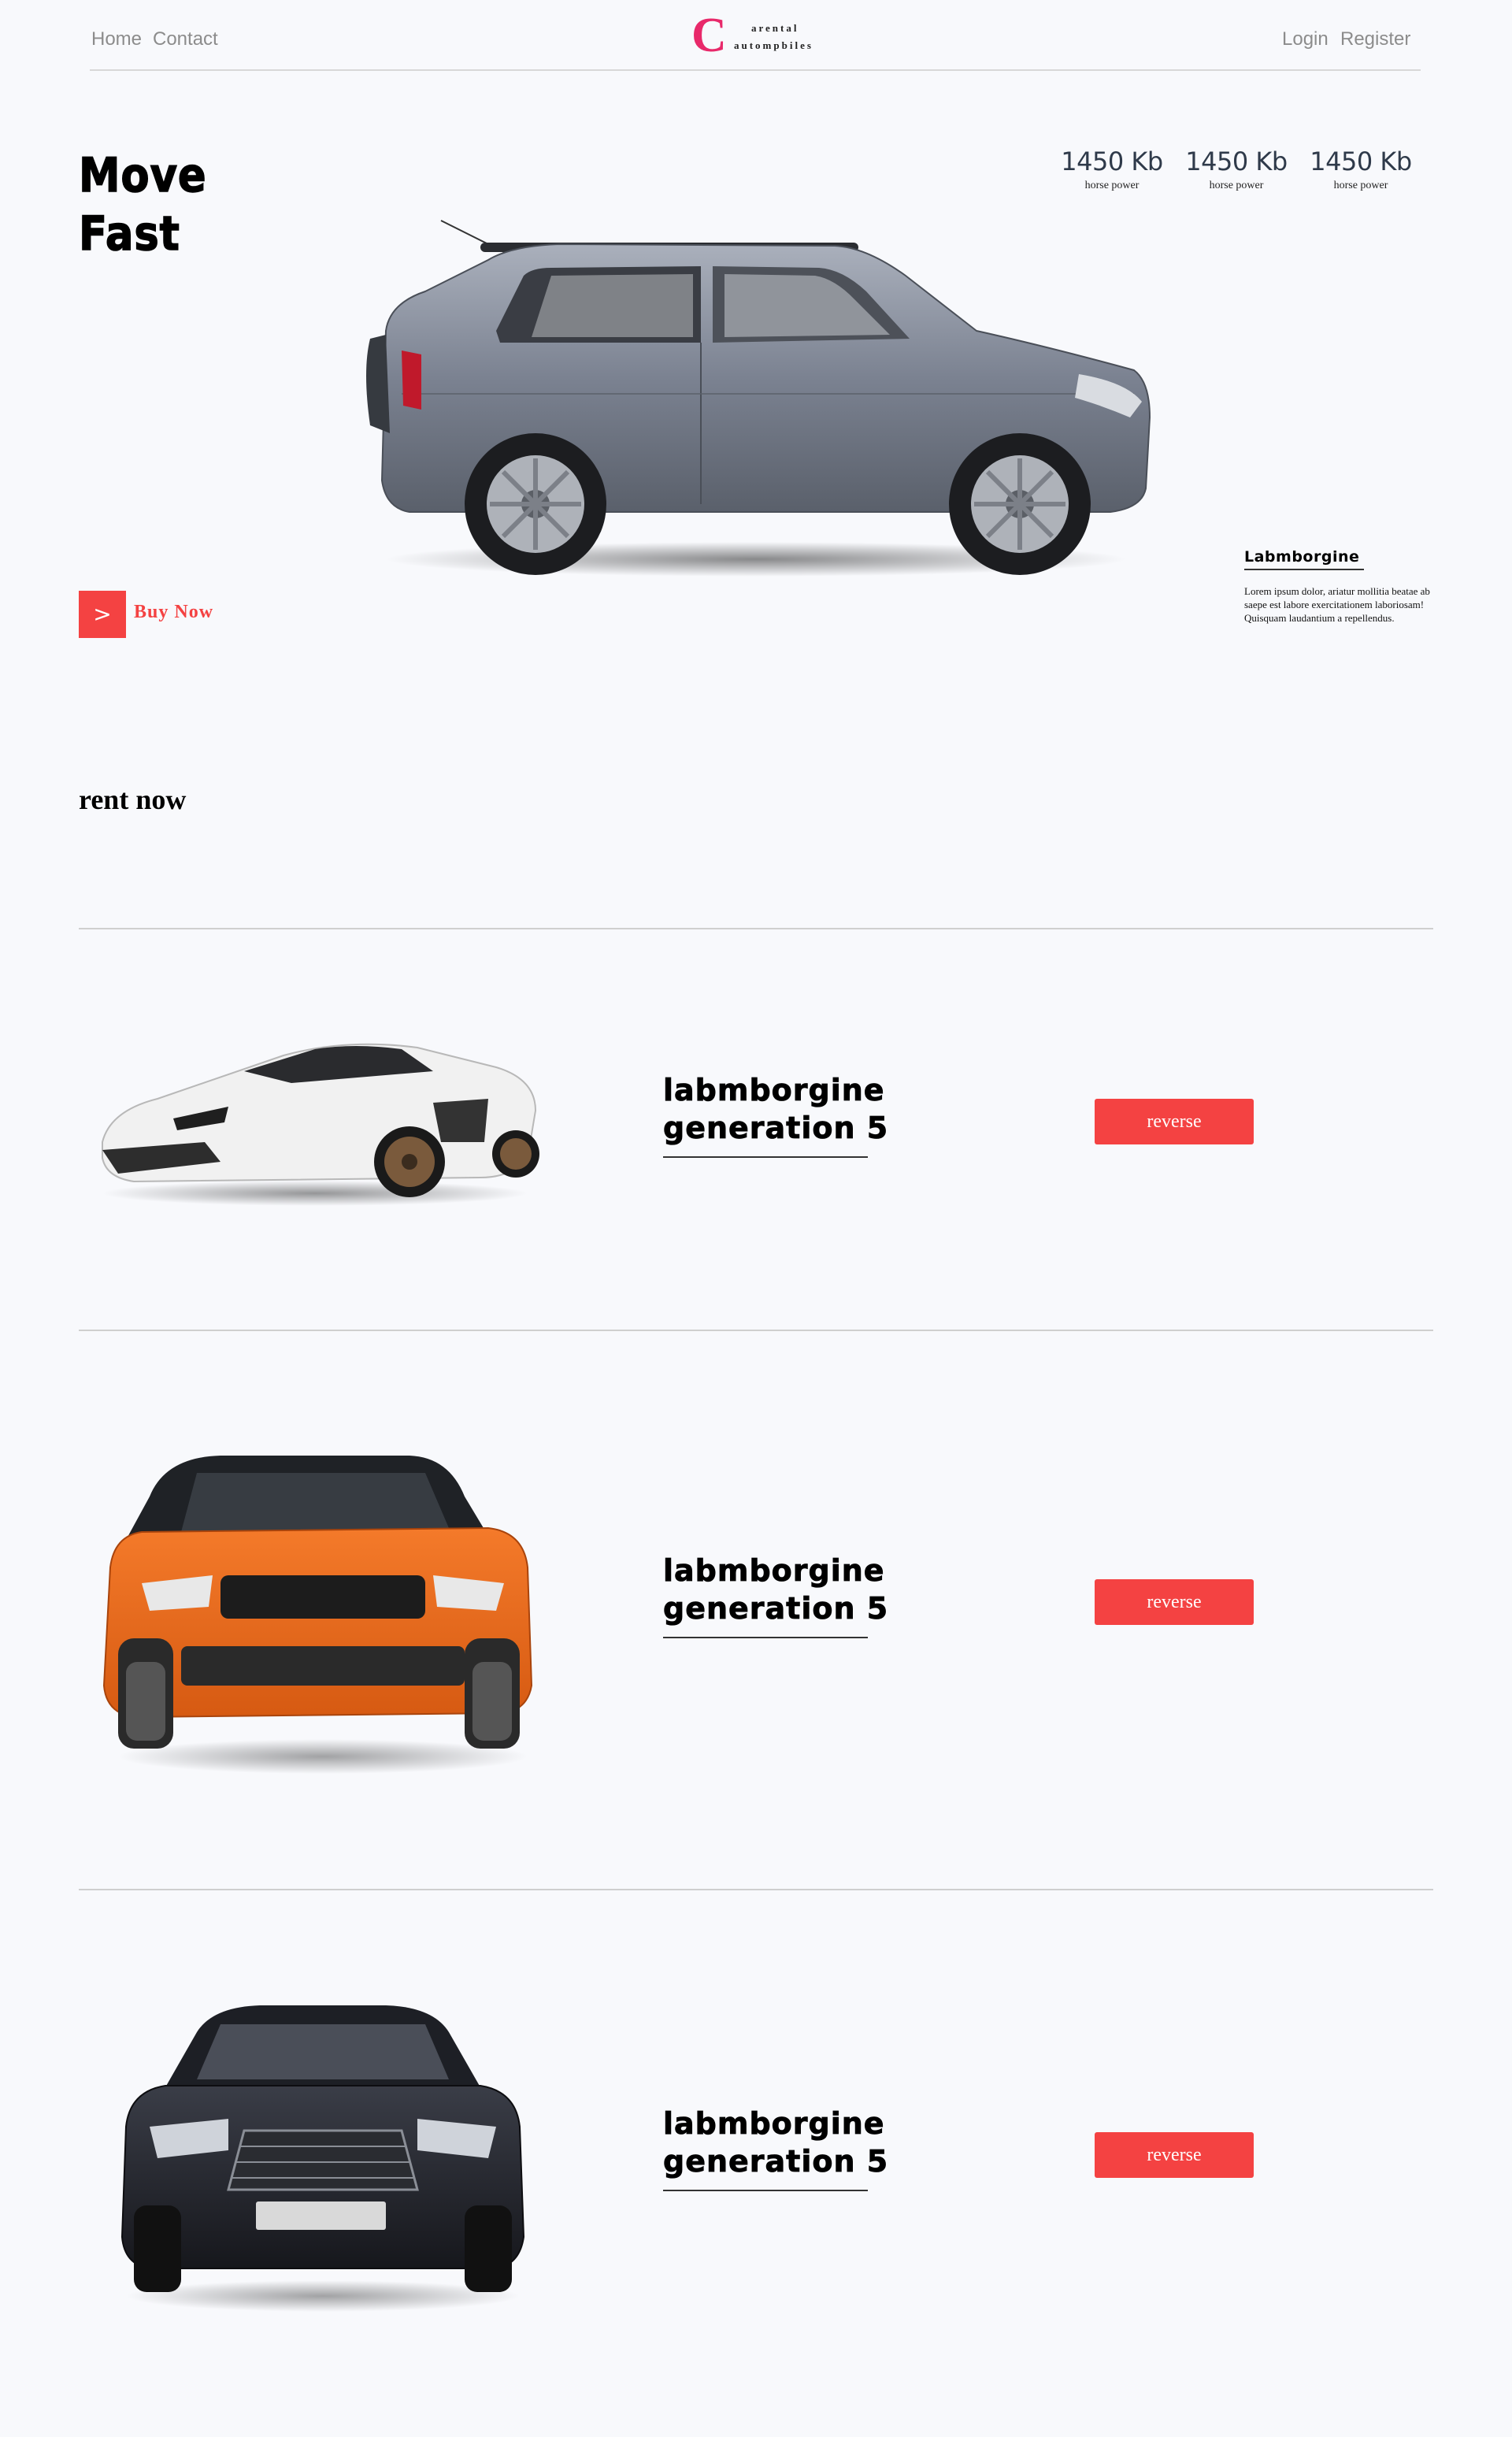  What do you see at coordinates (755, 70) in the screenshot?
I see `nav-divider` at bounding box center [755, 70].